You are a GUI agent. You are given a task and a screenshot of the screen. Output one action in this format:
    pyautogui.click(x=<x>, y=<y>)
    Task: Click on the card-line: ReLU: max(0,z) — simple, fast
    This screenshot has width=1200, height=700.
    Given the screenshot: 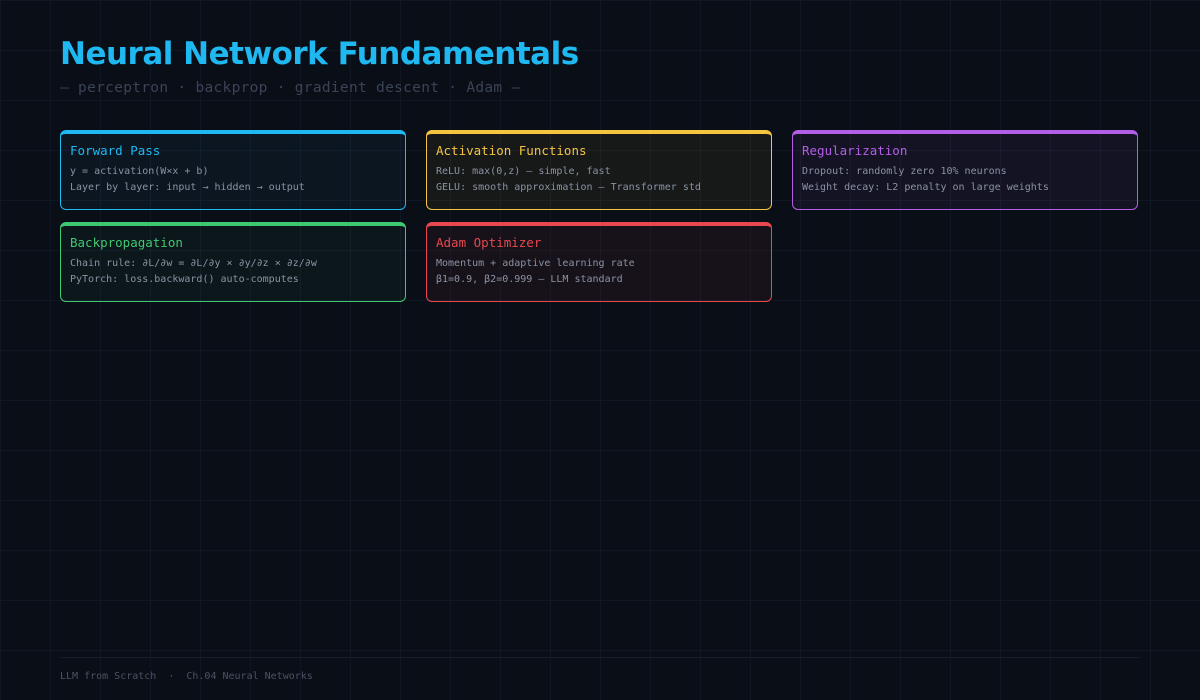 What is the action you would take?
    pyautogui.click(x=523, y=171)
    